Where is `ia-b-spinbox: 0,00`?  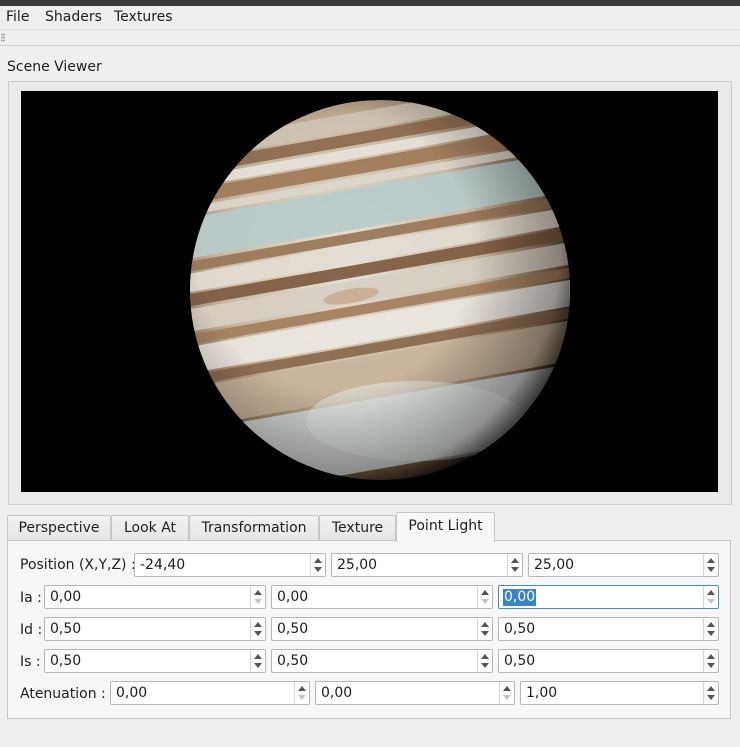
ia-b-spinbox: 0,00 is located at coordinates (608, 597).